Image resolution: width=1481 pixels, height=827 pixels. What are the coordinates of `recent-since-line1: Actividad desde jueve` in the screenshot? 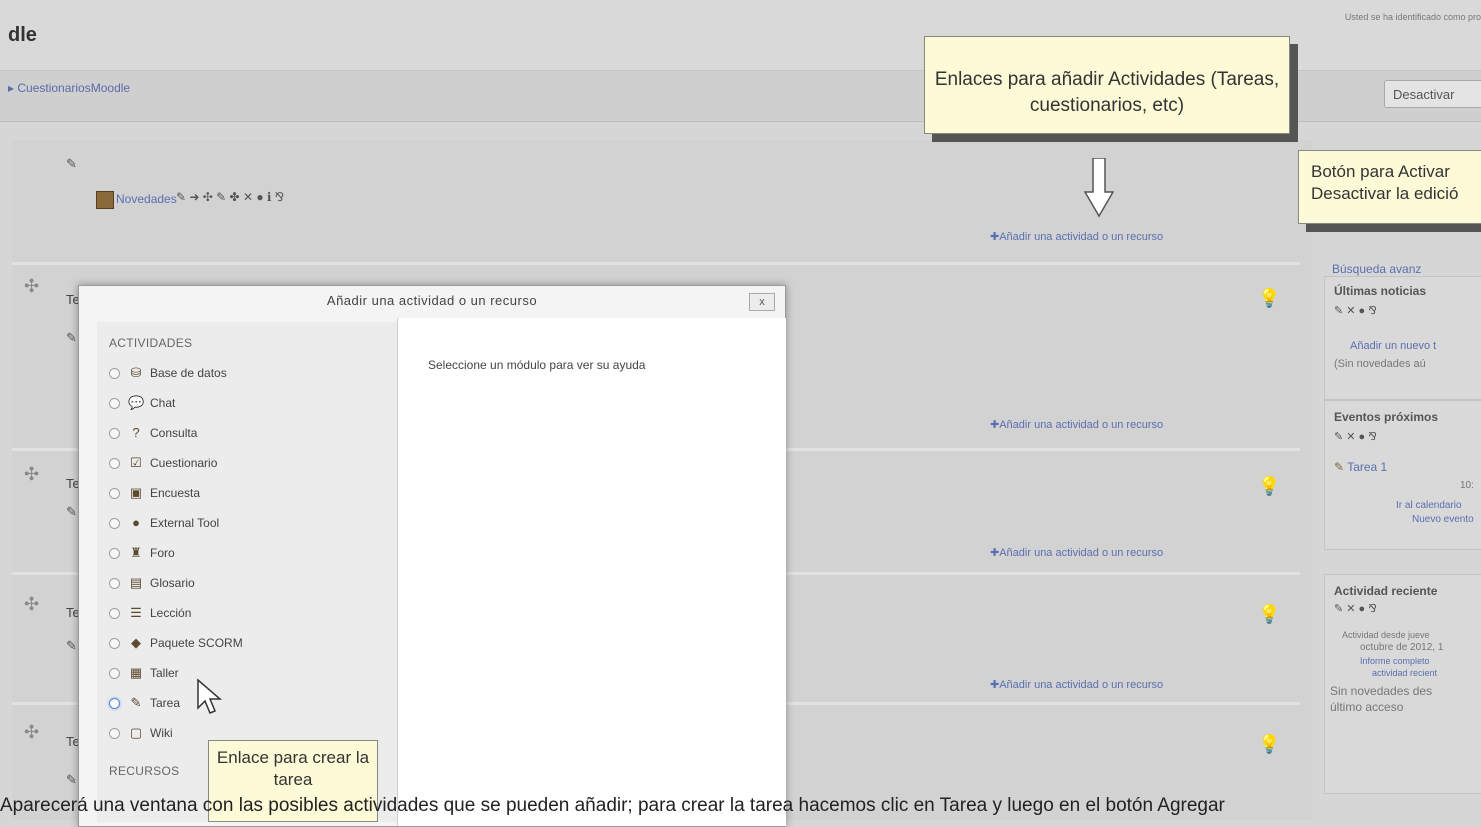 It's located at (1386, 635).